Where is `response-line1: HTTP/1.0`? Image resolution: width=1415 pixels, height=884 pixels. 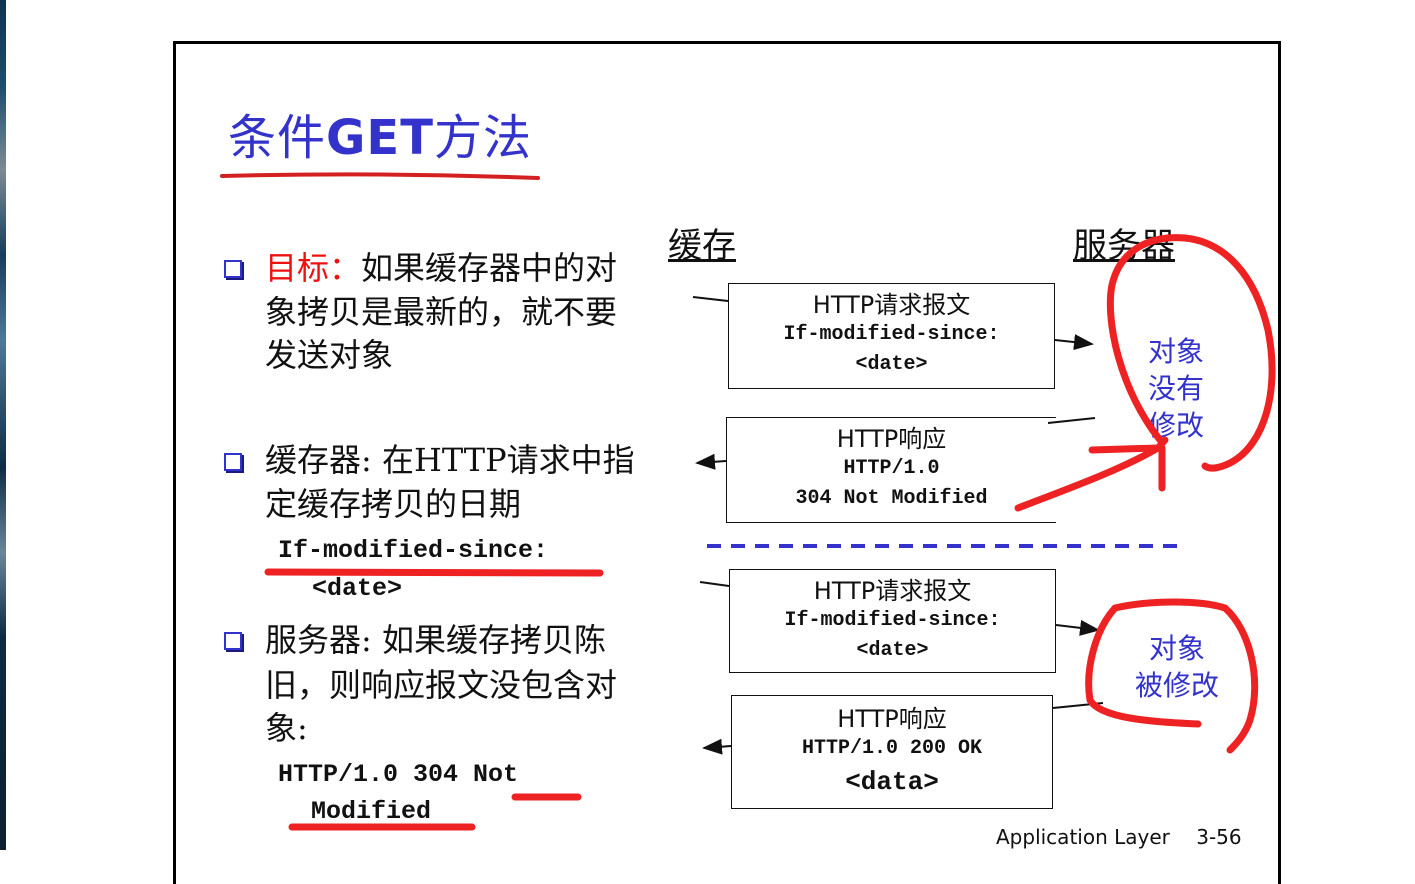
response-line1: HTTP/1.0 is located at coordinates (891, 468).